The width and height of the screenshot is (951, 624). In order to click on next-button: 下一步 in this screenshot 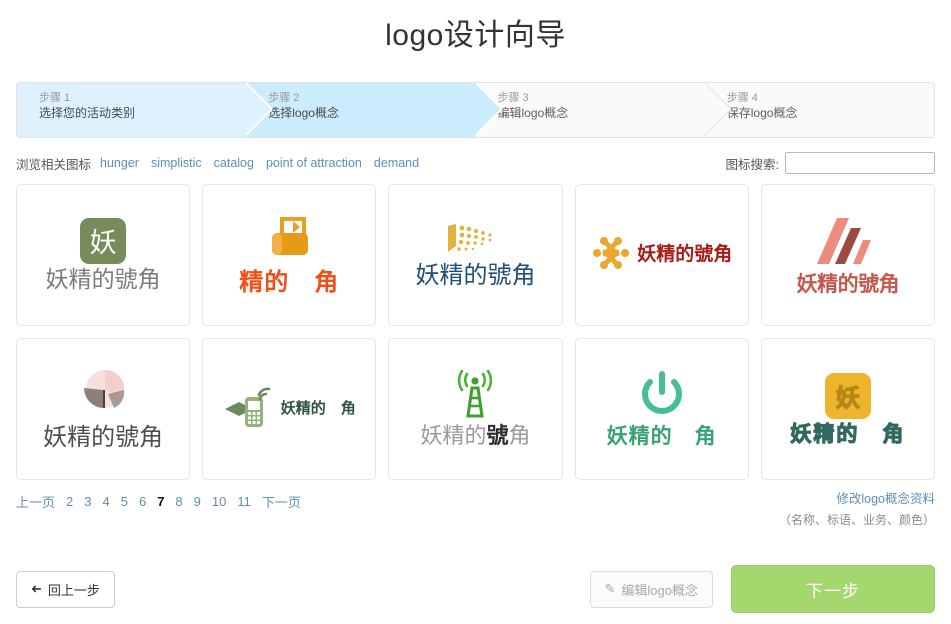, I will do `click(833, 589)`.